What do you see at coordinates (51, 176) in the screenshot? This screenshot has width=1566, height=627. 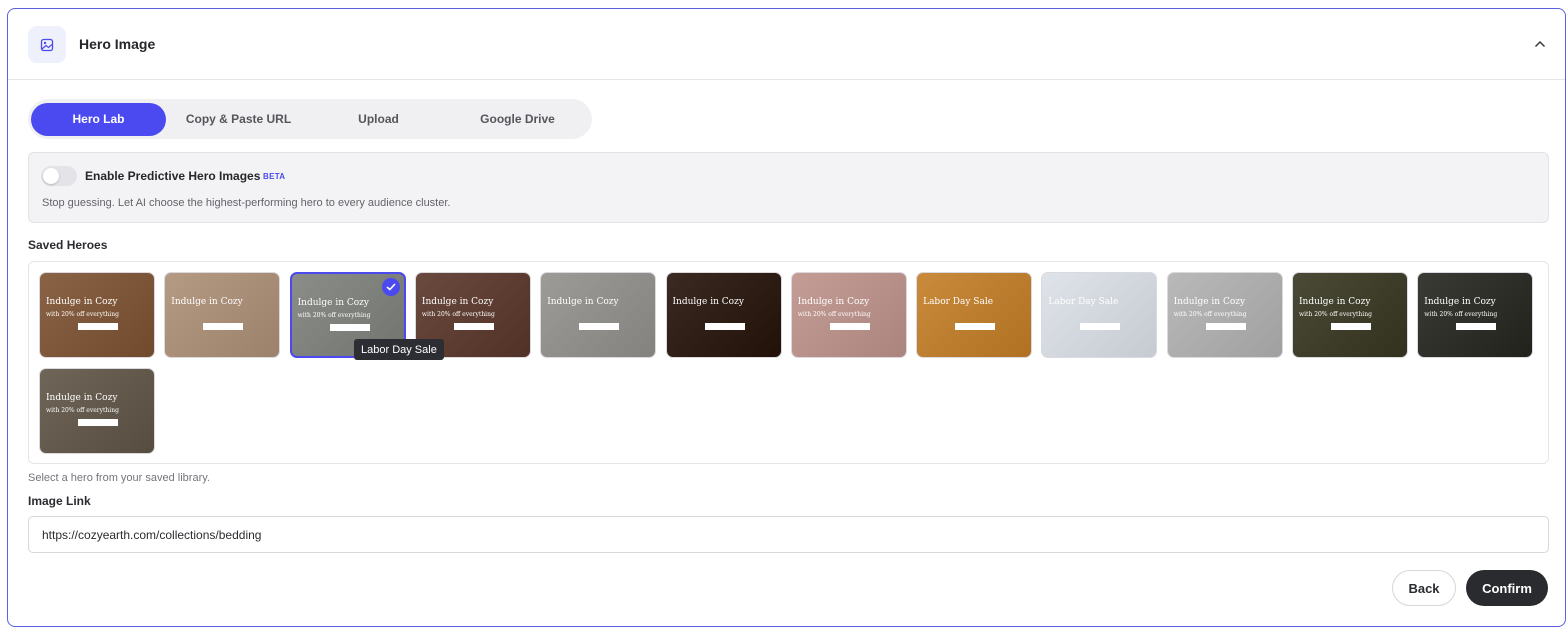 I see `toggle-knob` at bounding box center [51, 176].